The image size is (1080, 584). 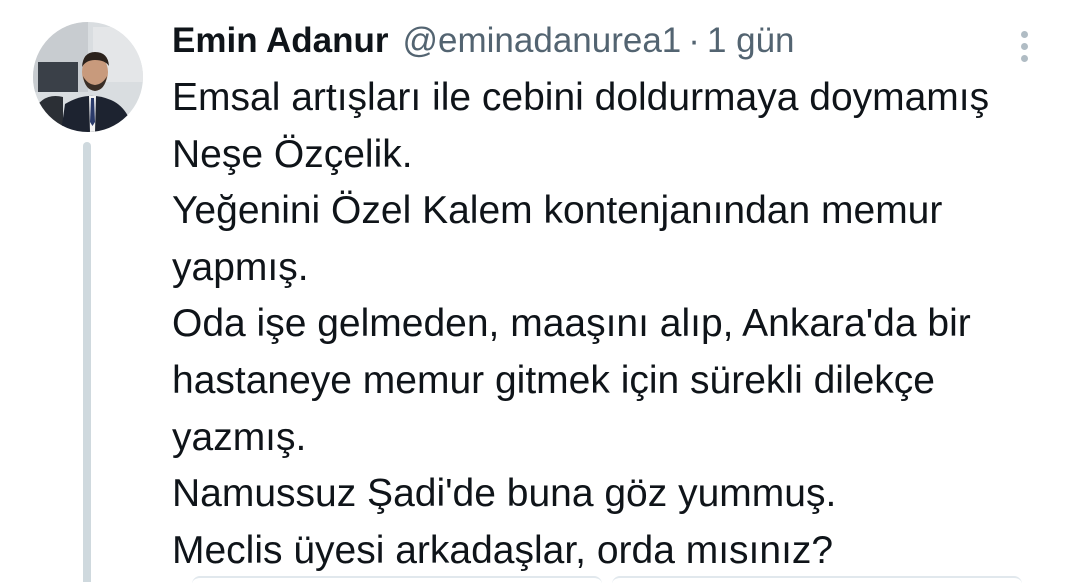 What do you see at coordinates (239, 437) in the screenshot?
I see `tweet-text-line: yazmış.` at bounding box center [239, 437].